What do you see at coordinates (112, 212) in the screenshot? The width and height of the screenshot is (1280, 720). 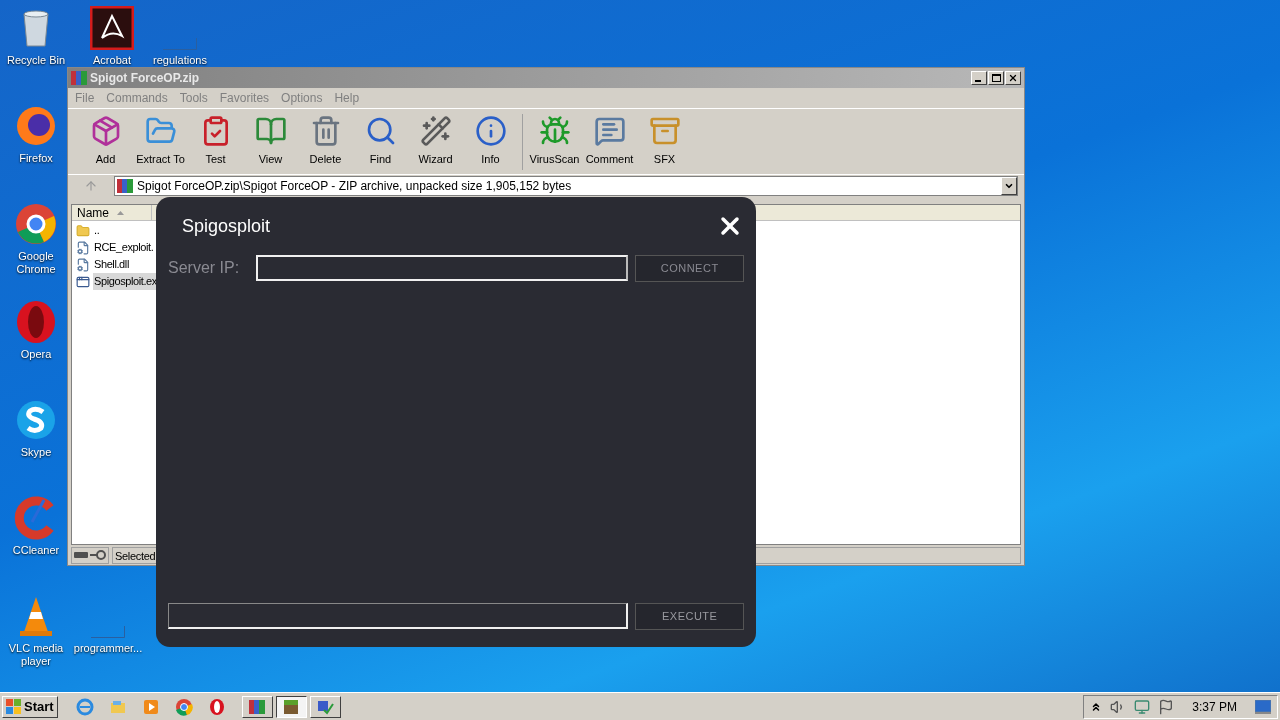 I see `column-header: Name` at bounding box center [112, 212].